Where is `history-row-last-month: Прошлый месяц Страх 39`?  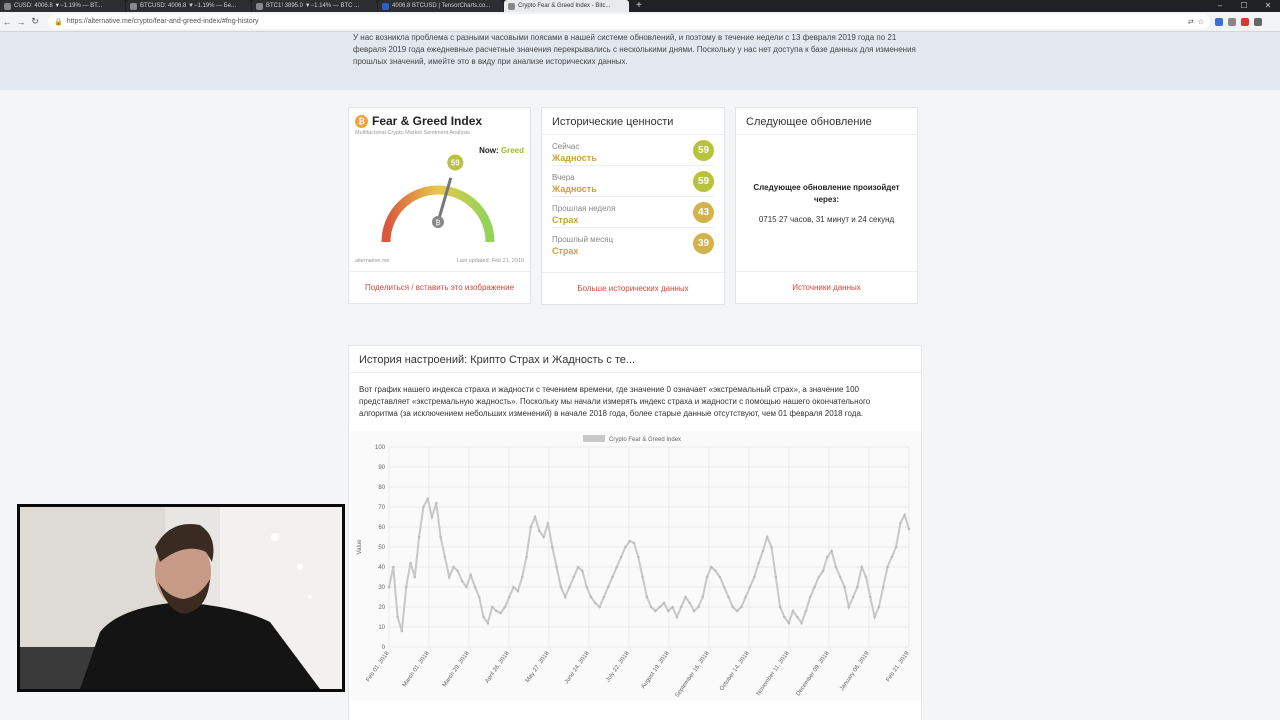
history-row-last-month: Прошлый месяц Страх 39 is located at coordinates (633, 243).